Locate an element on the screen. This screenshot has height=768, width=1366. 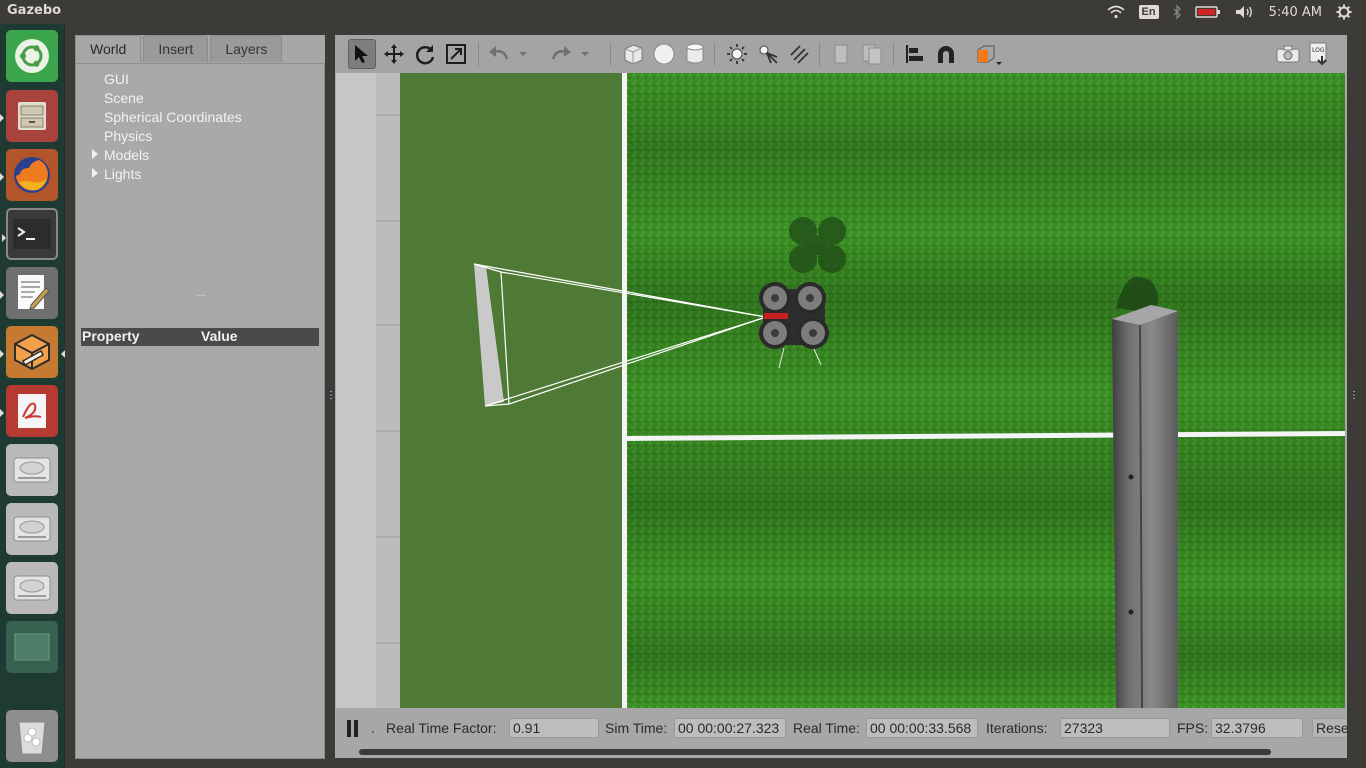
property-column-header: Property is located at coordinates (111, 336).